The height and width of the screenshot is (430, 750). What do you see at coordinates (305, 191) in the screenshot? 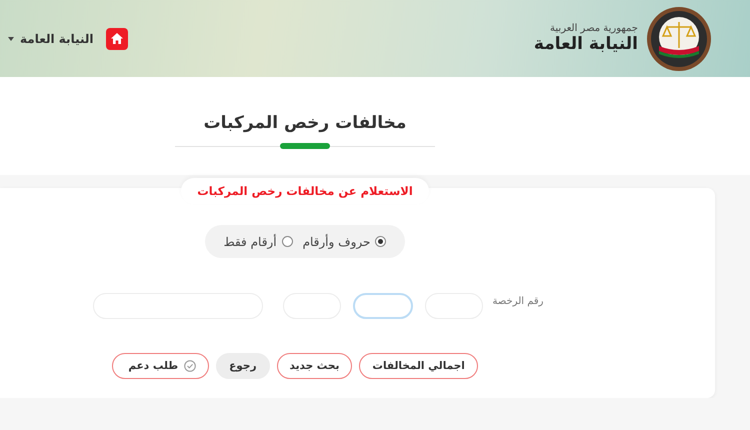
I see `form-tab: الاستعلام عن مخالفات رخص المركبات` at bounding box center [305, 191].